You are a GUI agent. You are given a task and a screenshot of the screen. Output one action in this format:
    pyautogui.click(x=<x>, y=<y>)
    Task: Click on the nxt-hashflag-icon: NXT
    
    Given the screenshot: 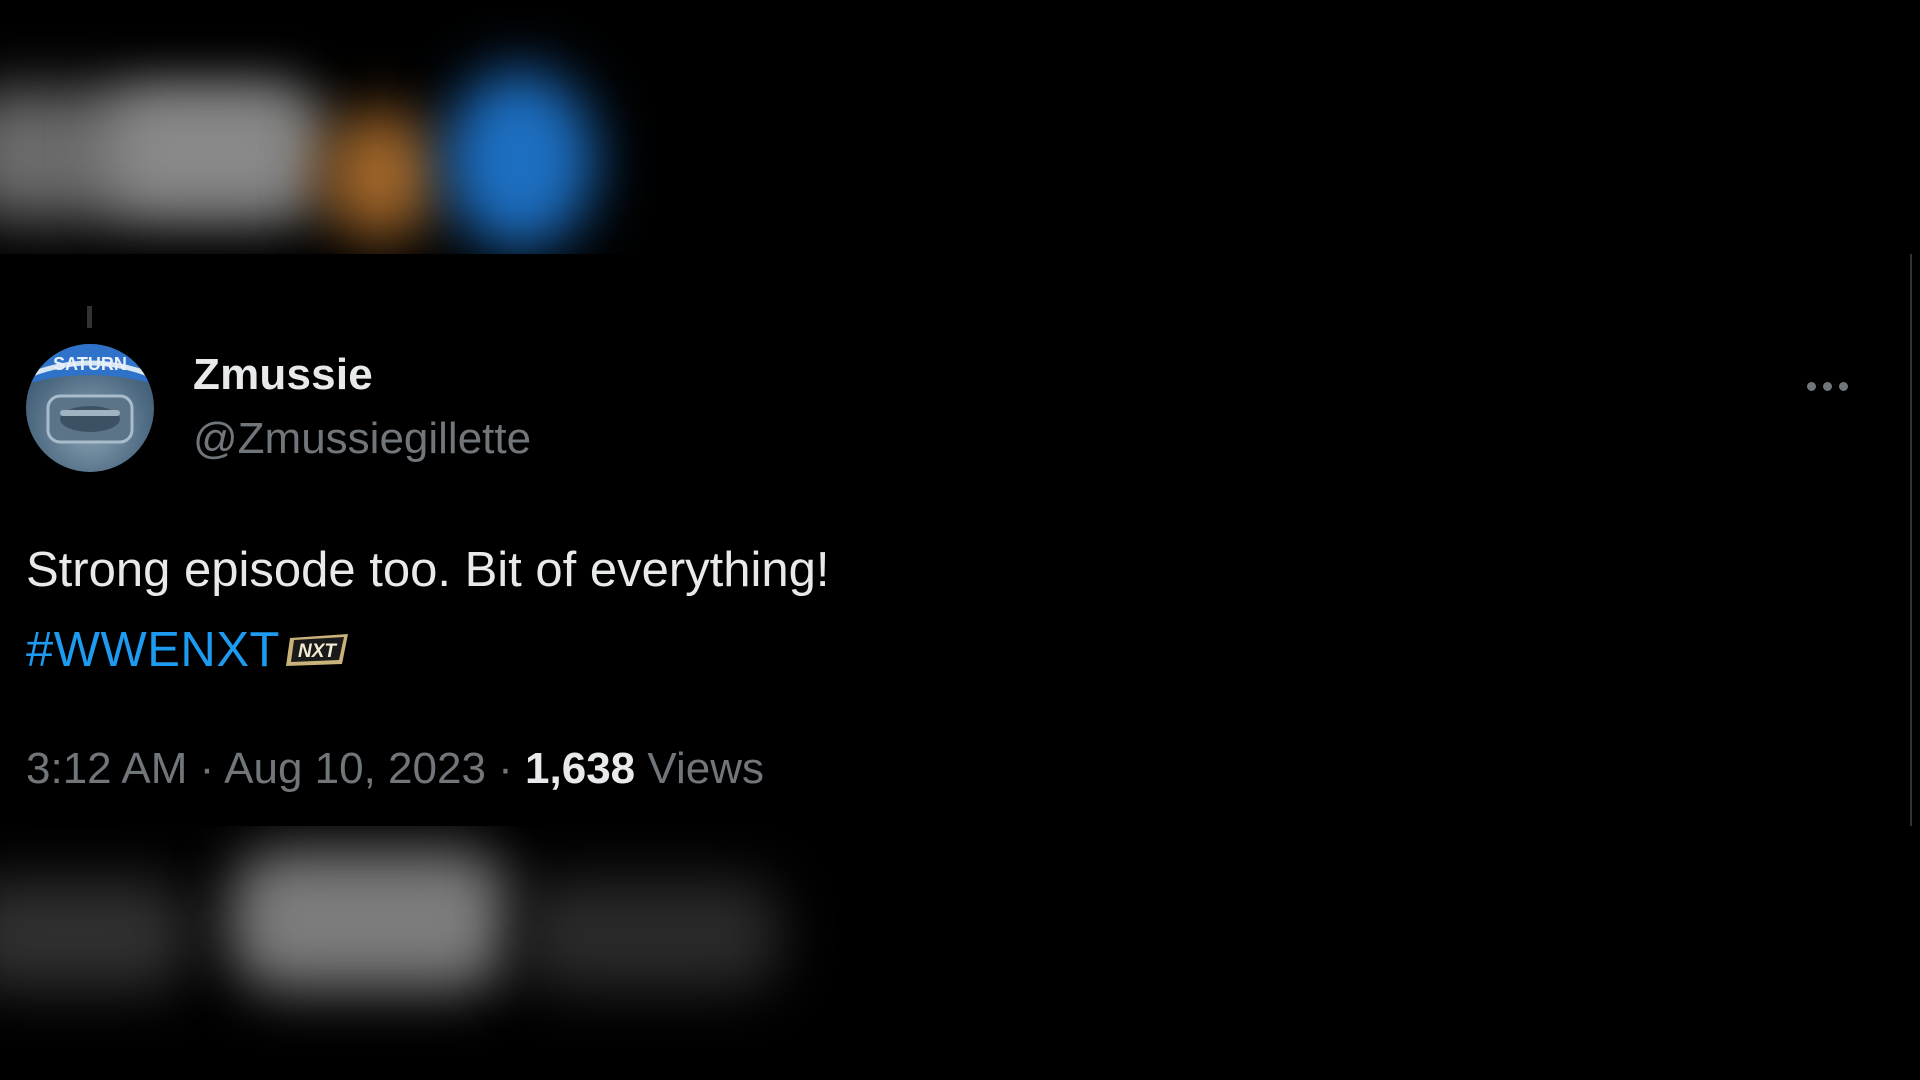 What is the action you would take?
    pyautogui.click(x=316, y=650)
    